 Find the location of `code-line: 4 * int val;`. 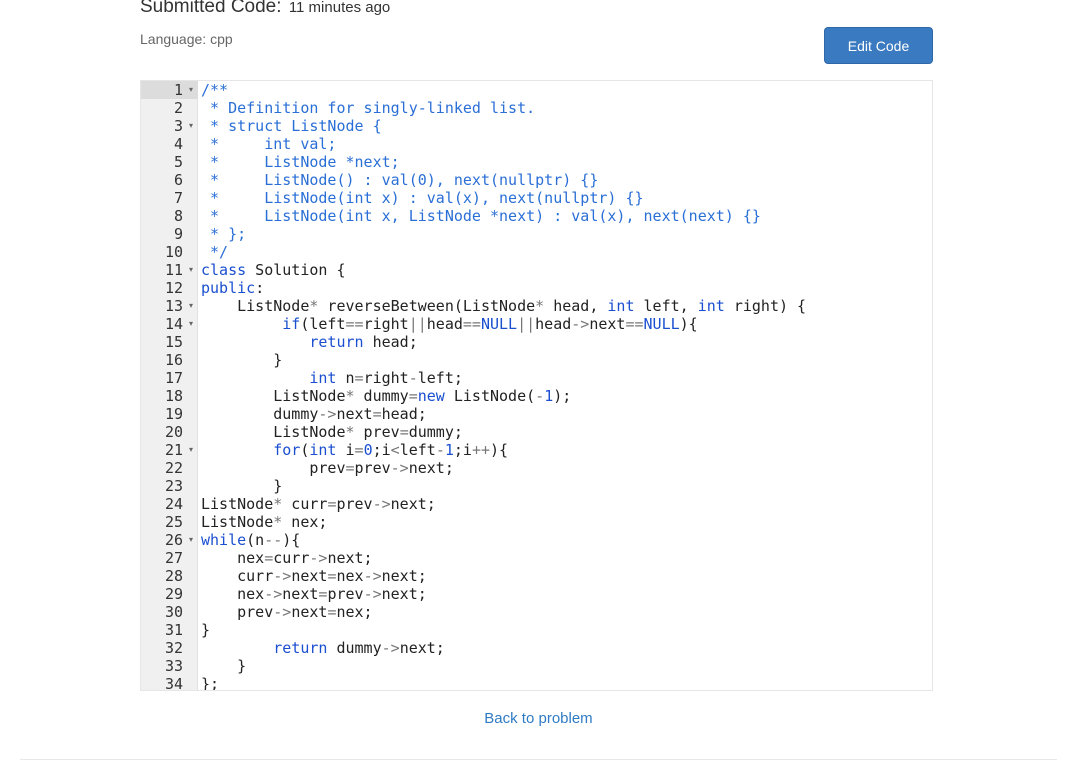

code-line: 4 * int val; is located at coordinates (536, 144).